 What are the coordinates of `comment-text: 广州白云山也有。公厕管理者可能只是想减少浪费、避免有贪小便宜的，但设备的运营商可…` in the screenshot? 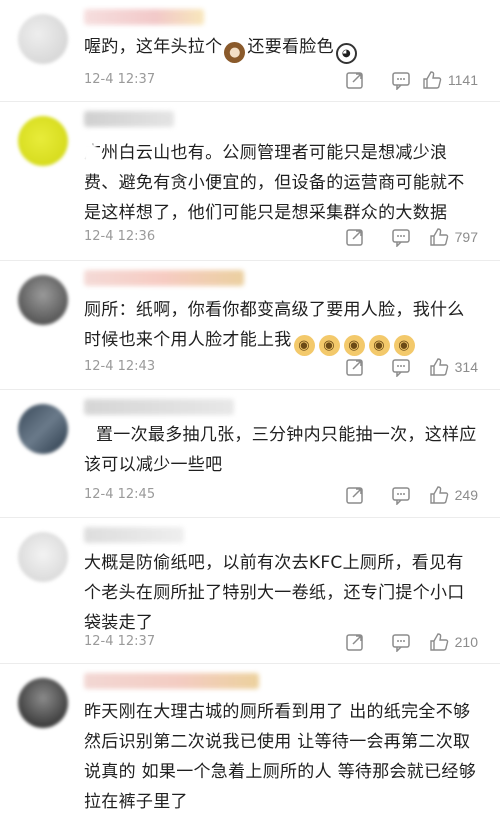 It's located at (274, 183).